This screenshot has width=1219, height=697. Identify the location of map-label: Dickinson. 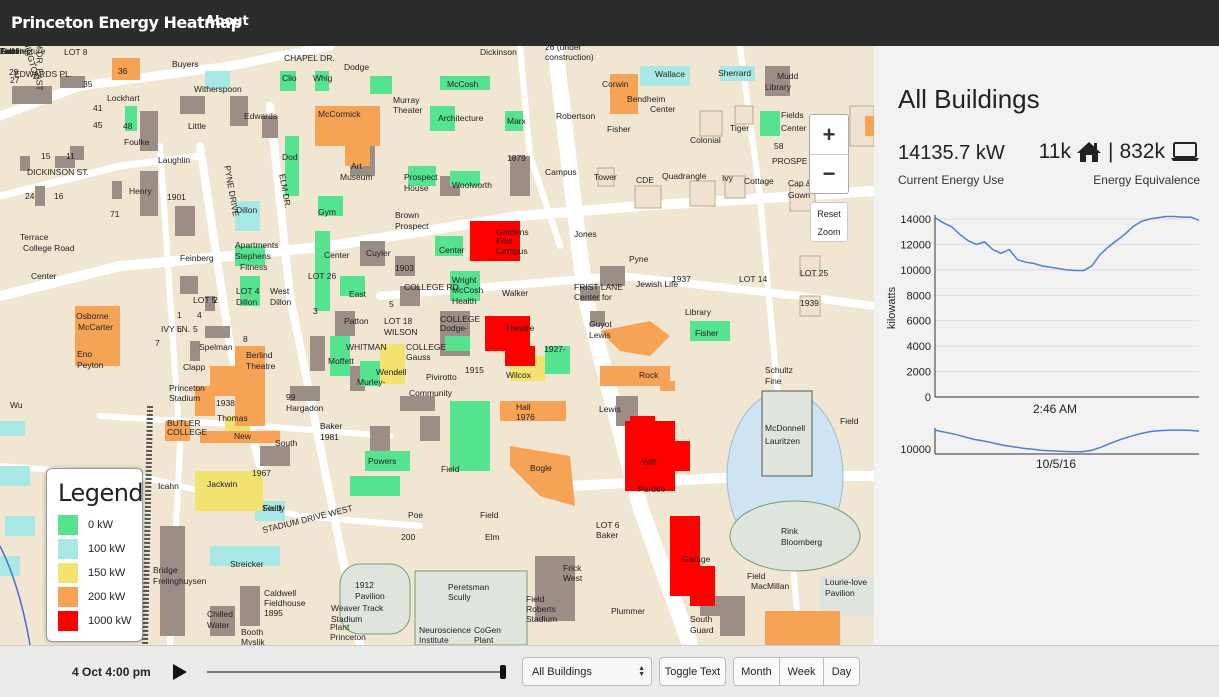
(498, 52).